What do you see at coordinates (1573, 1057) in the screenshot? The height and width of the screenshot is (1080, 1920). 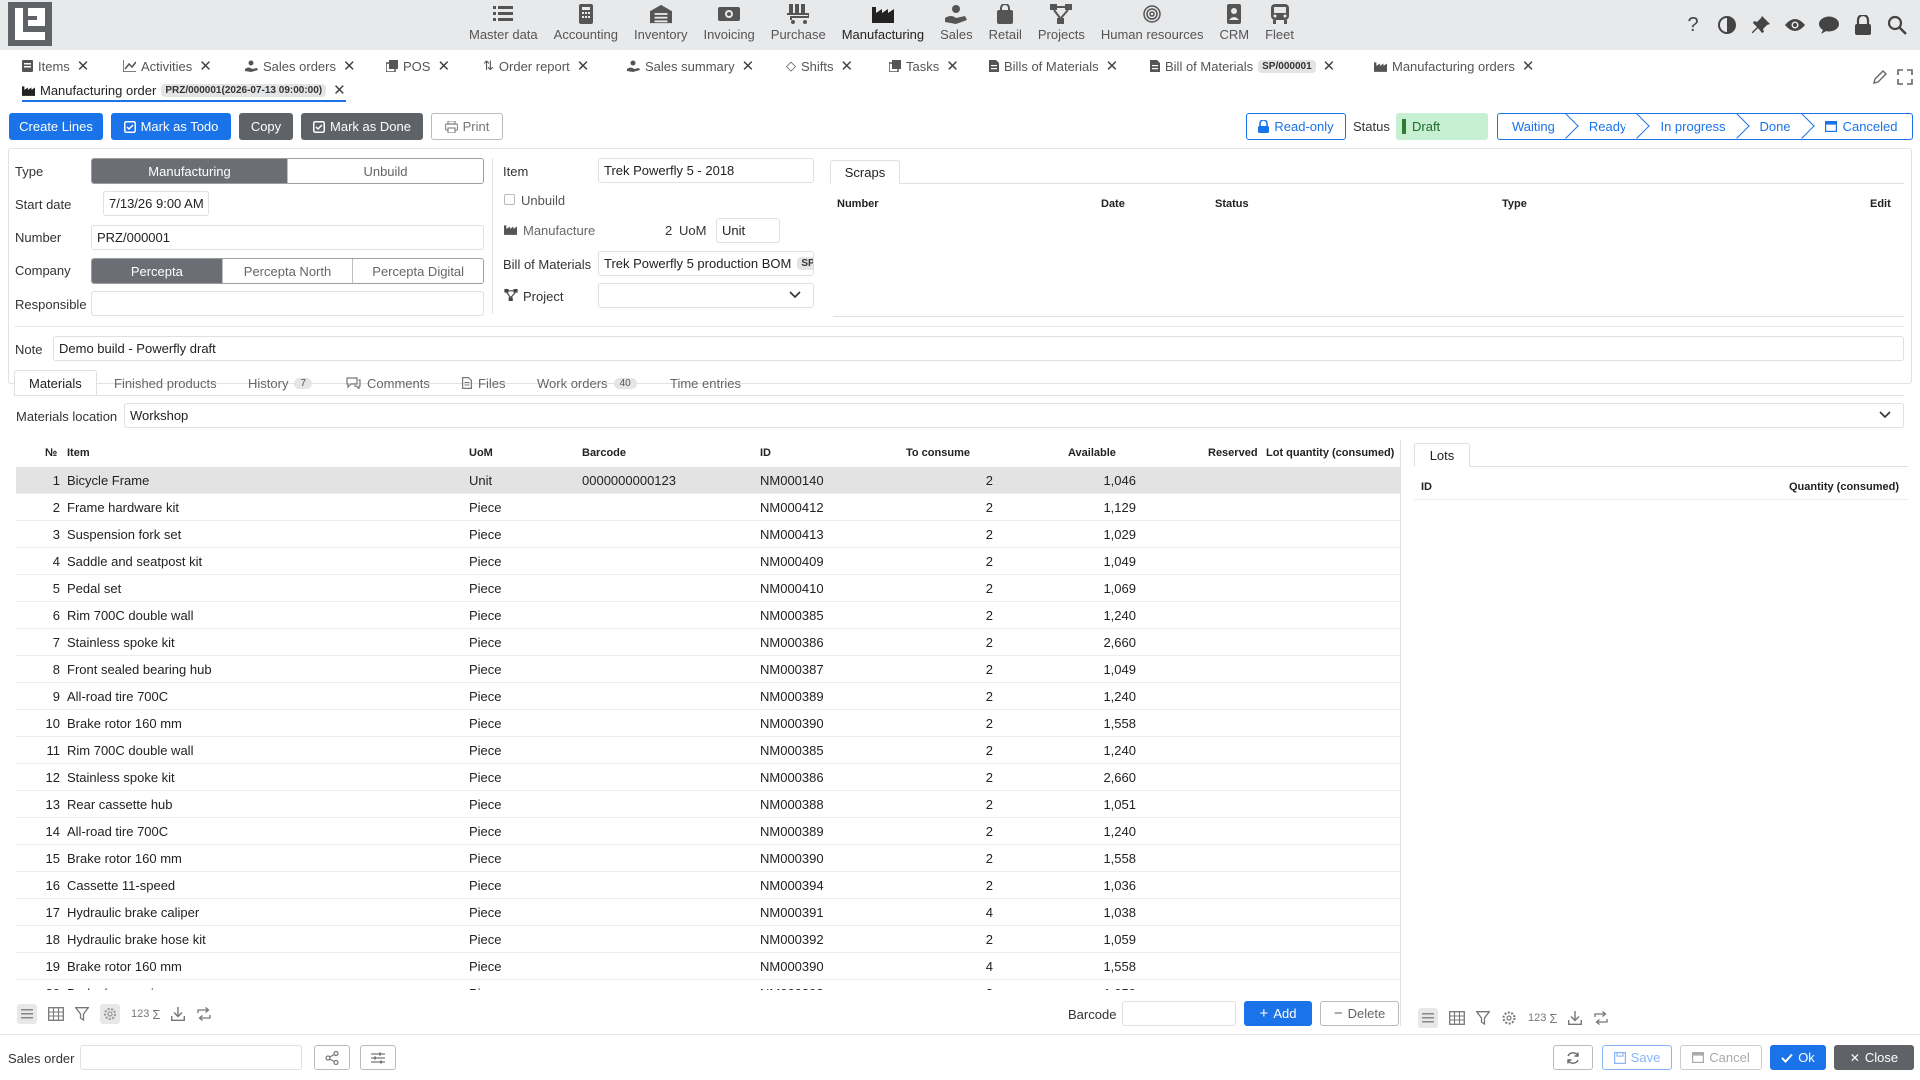 I see `reload-button` at bounding box center [1573, 1057].